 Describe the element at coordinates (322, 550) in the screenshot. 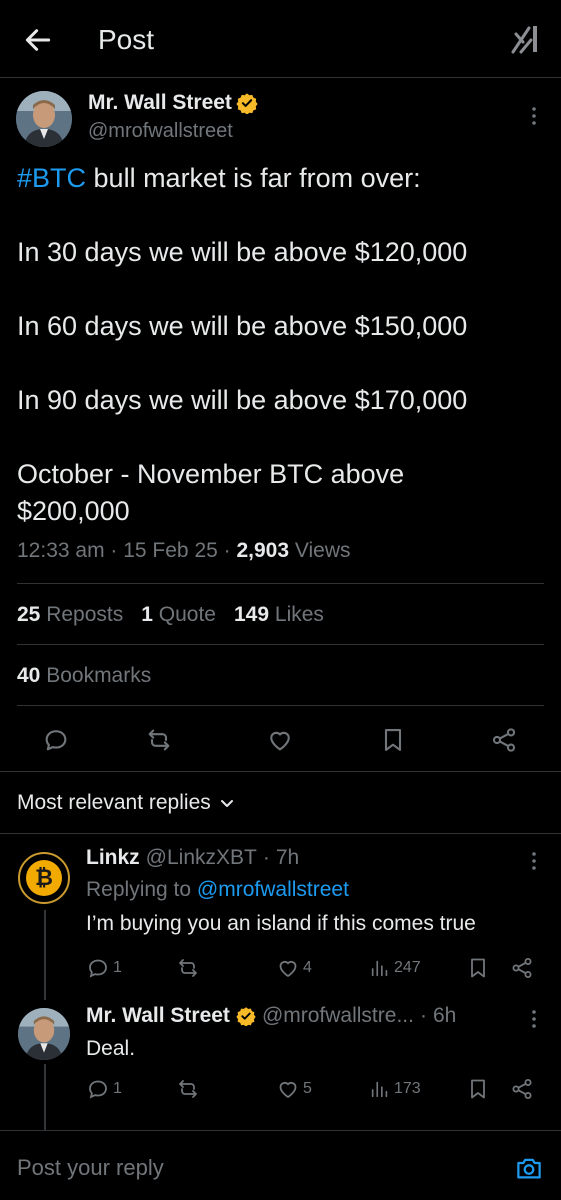

I see `views-label: Views` at that location.